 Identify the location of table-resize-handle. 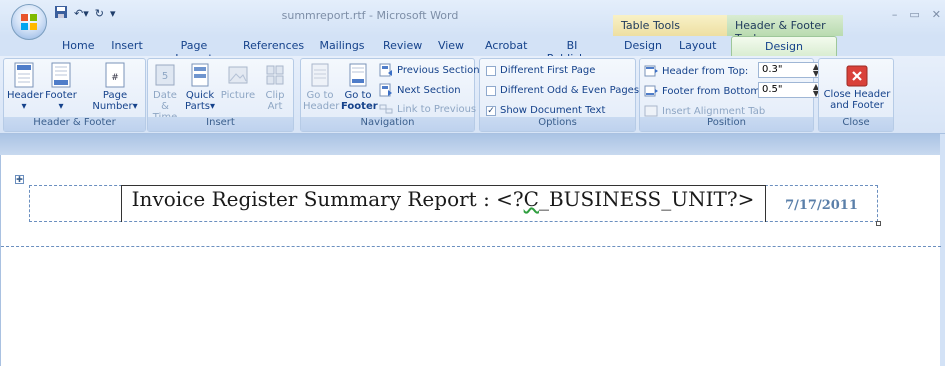
(878, 223).